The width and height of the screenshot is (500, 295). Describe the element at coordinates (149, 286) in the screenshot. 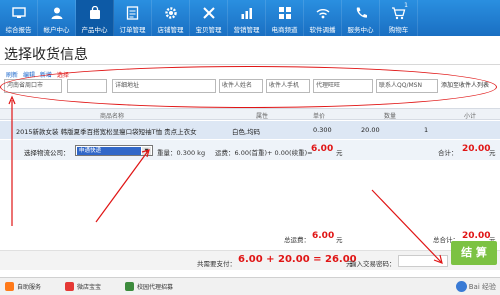

I see `campus-agent-item: 校园代理招募` at that location.